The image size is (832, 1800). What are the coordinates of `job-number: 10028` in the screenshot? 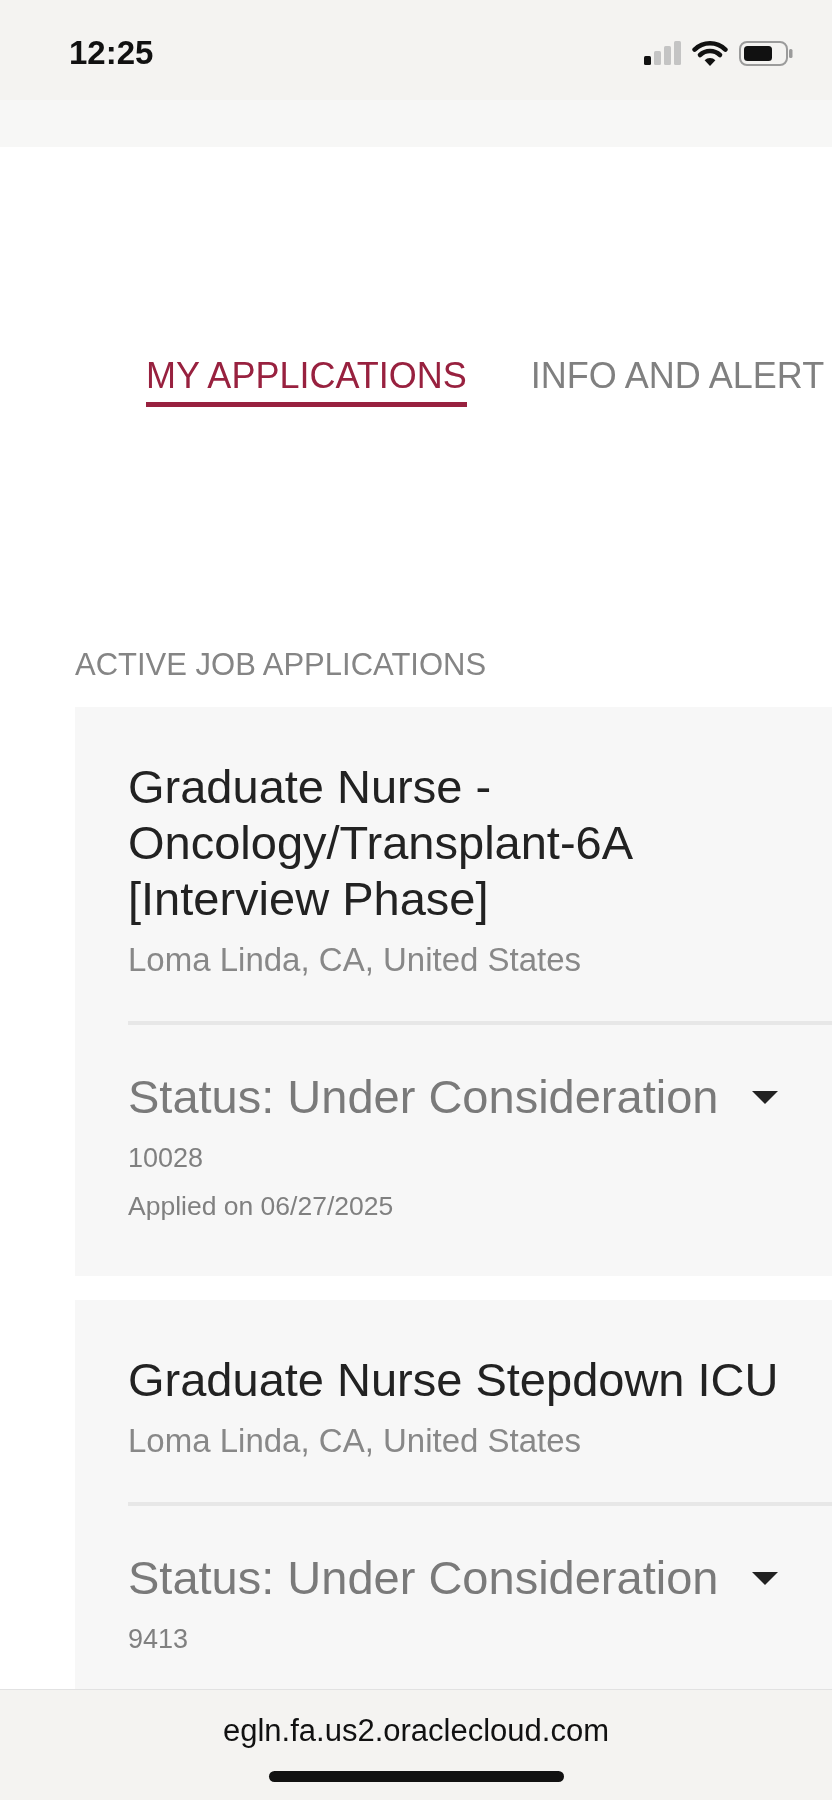 It's located at (166, 1158).